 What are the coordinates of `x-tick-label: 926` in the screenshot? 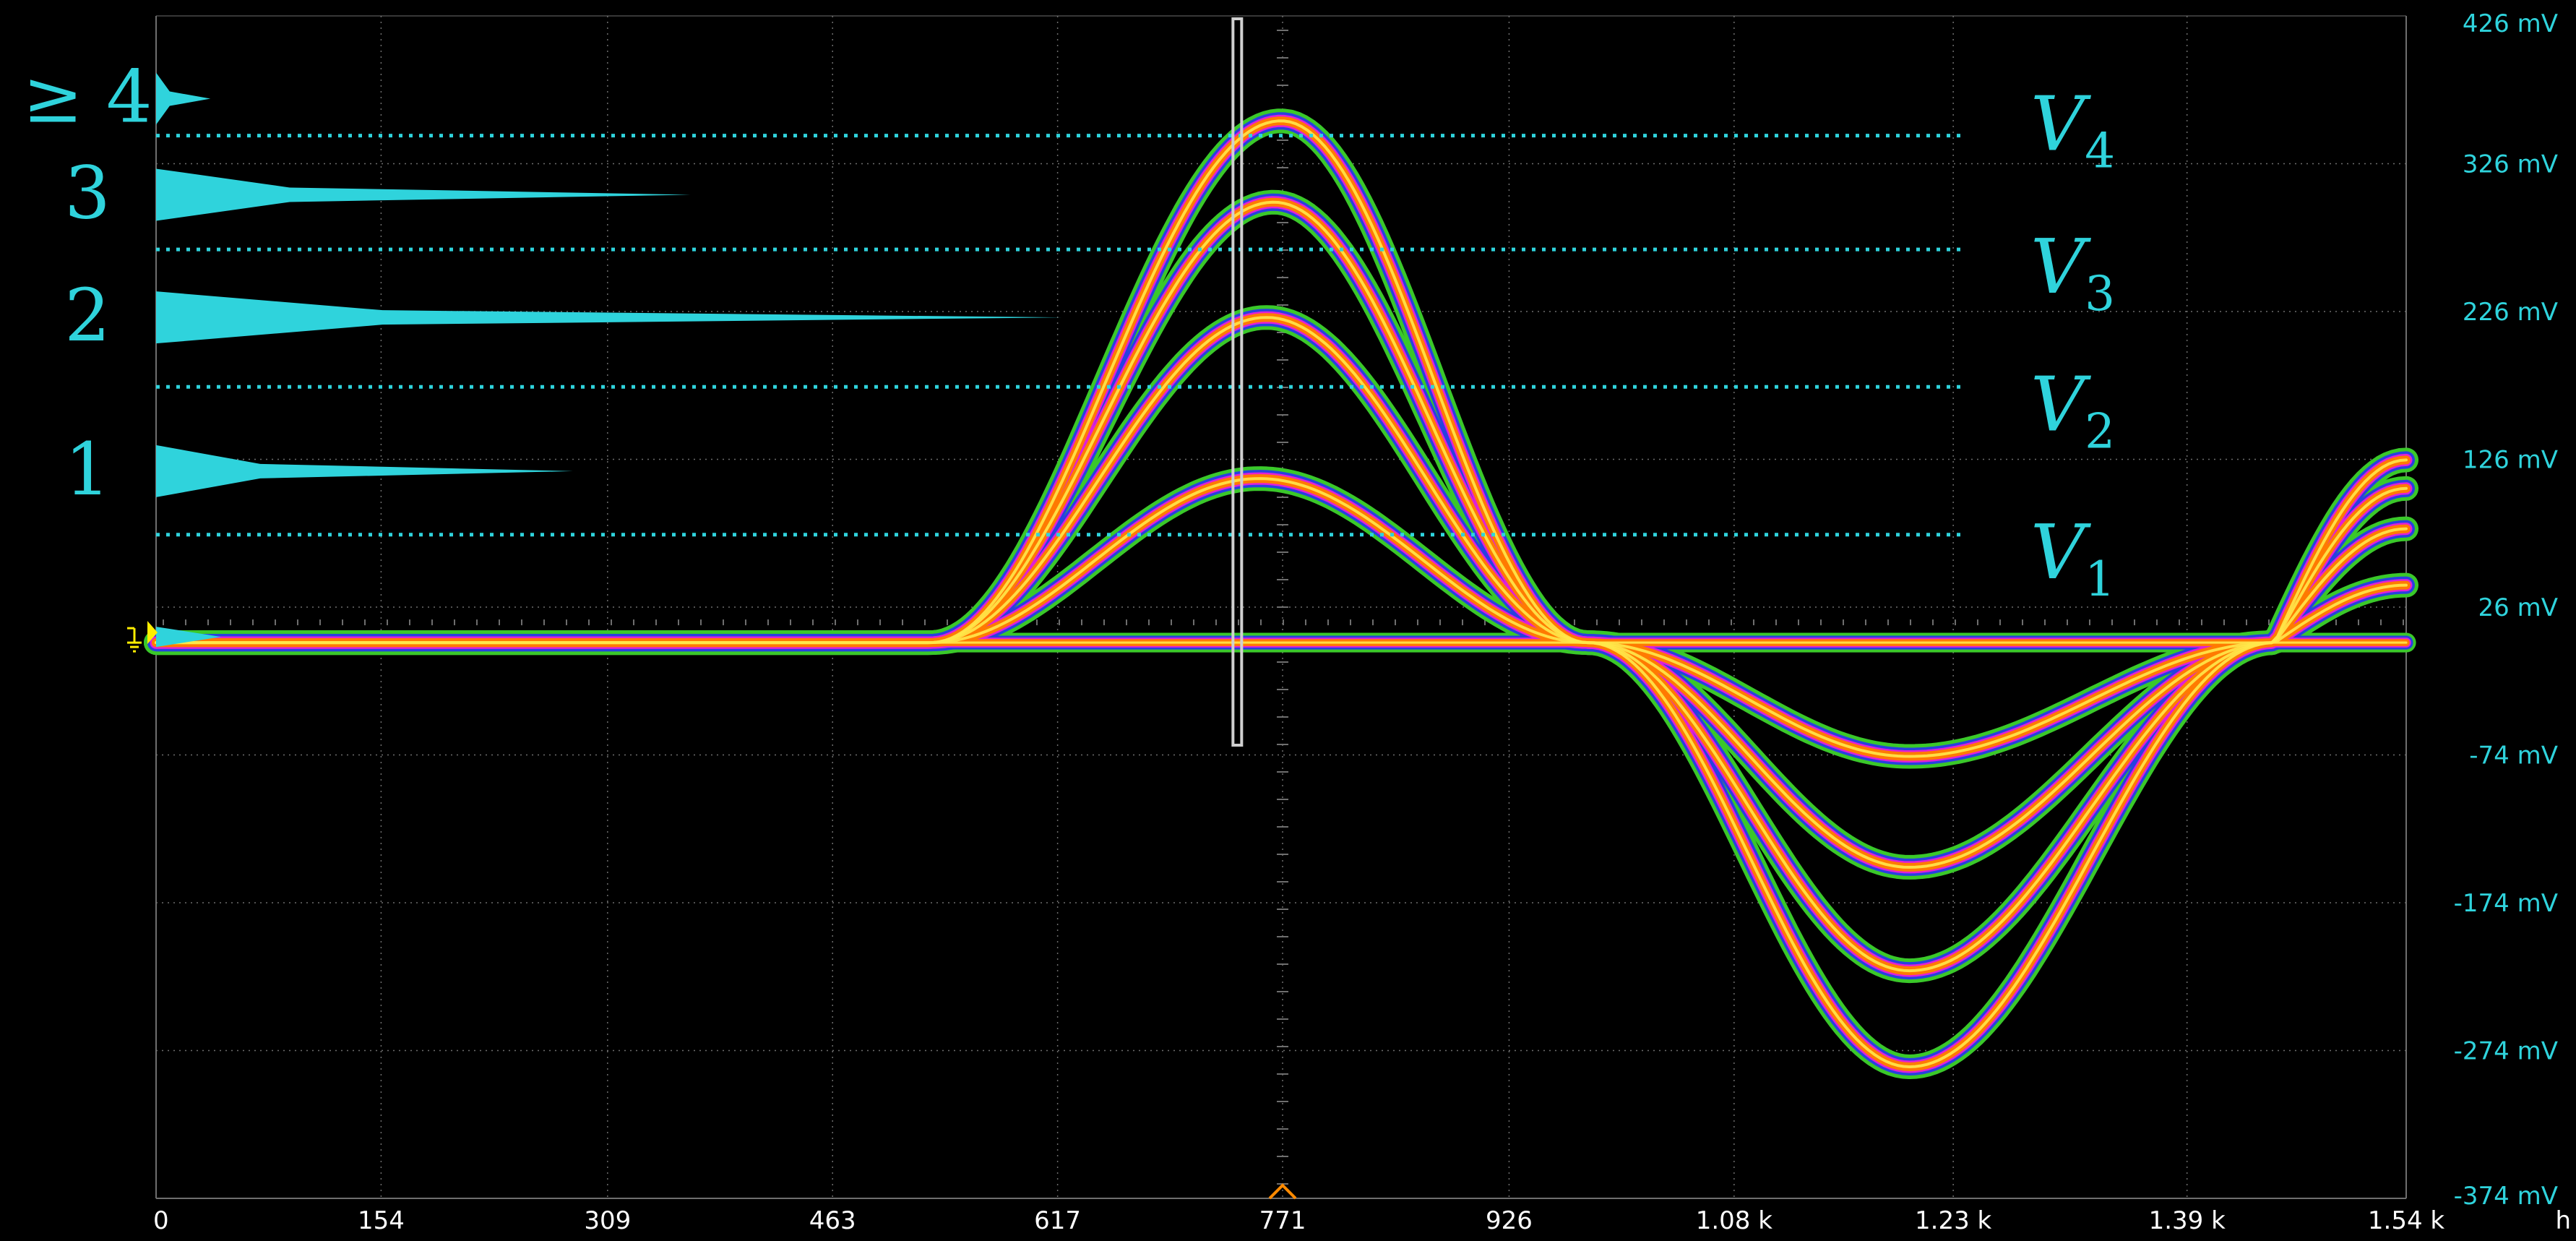 It's located at (1509, 1220).